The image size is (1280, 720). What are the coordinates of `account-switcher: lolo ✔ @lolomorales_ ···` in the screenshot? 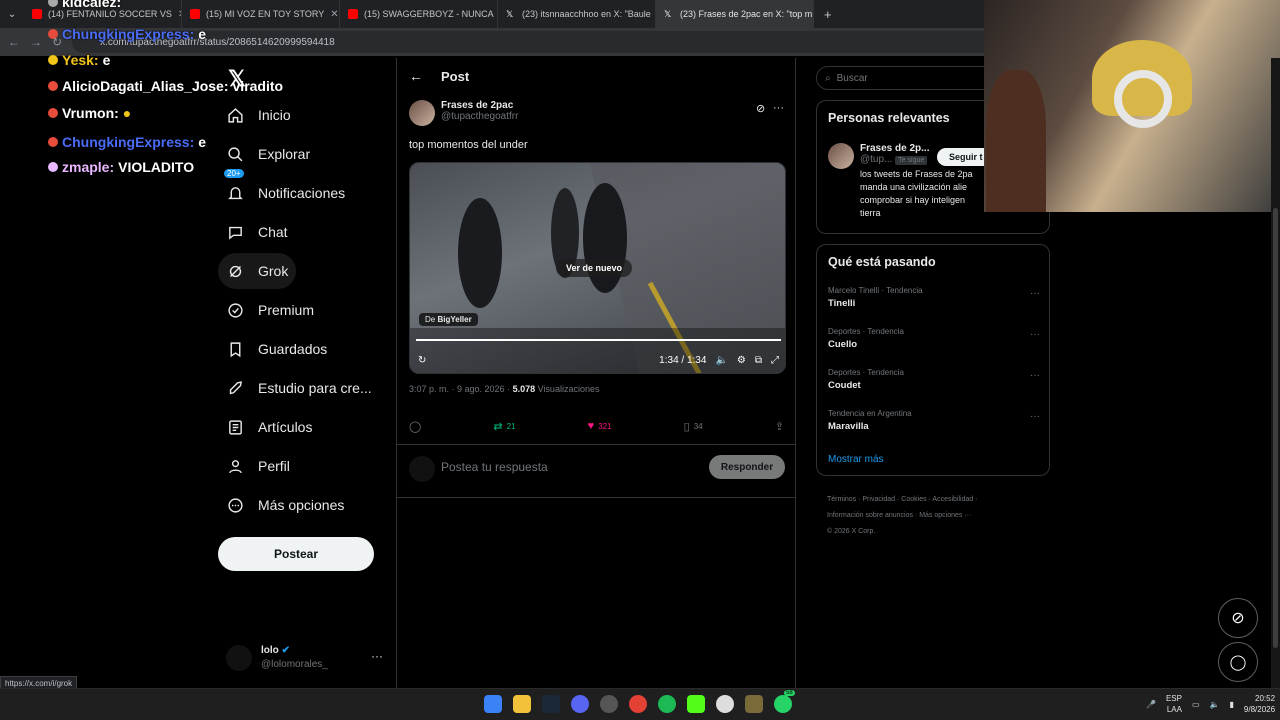 It's located at (311, 660).